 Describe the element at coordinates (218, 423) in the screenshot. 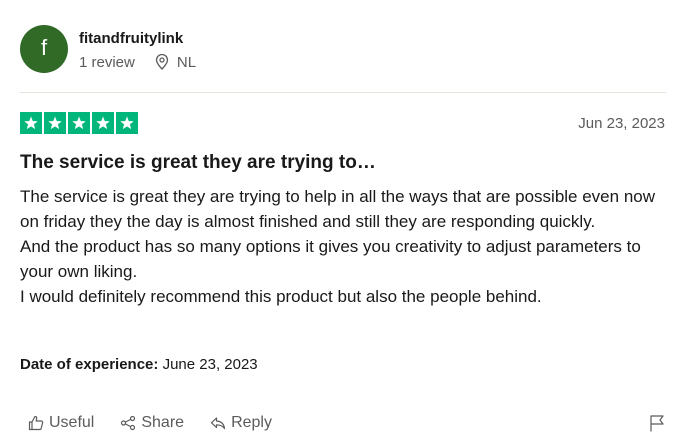

I see `reply-icon` at that location.